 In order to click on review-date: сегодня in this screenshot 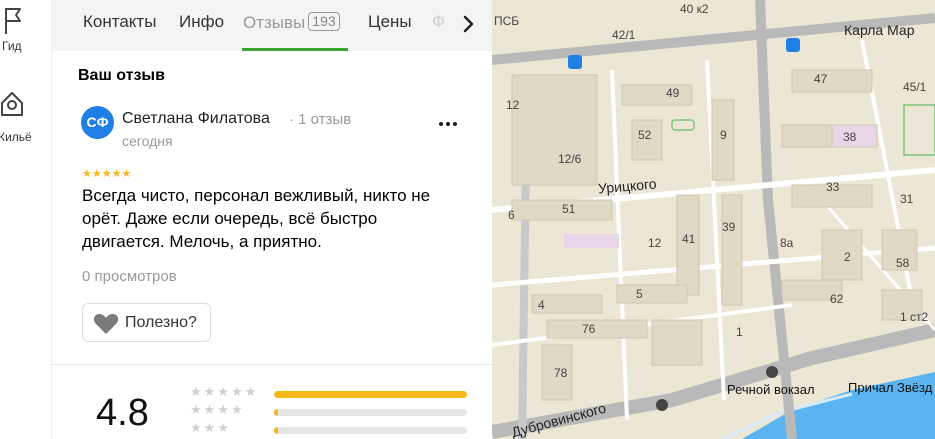, I will do `click(147, 141)`.